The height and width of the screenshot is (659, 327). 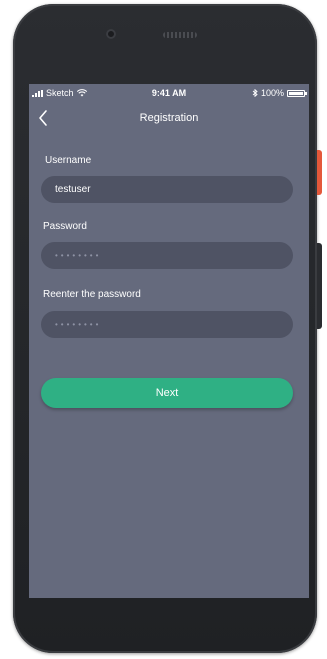 What do you see at coordinates (167, 324) in the screenshot?
I see `confirm-password-field` at bounding box center [167, 324].